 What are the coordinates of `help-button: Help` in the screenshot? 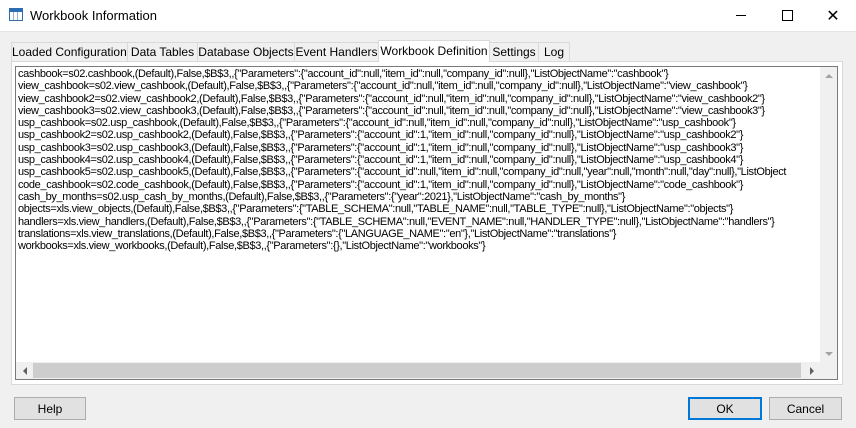 It's located at (50, 408).